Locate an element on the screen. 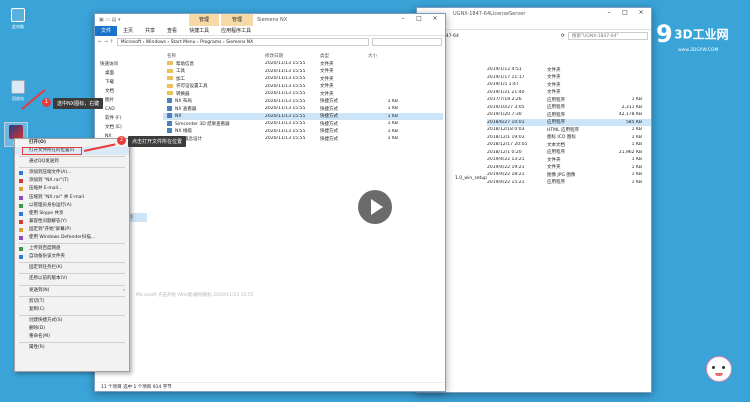  file-date: 2019/1/20 7:30 is located at coordinates (504, 115).